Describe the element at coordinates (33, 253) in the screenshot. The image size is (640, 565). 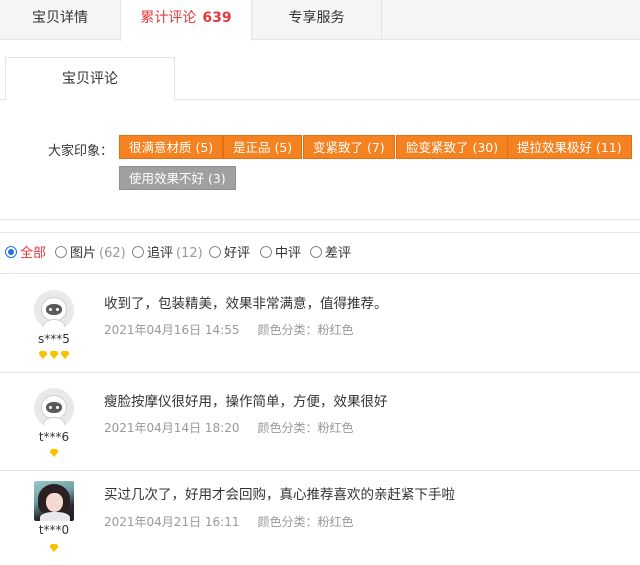
I see `filter-all-label: 全部` at that location.